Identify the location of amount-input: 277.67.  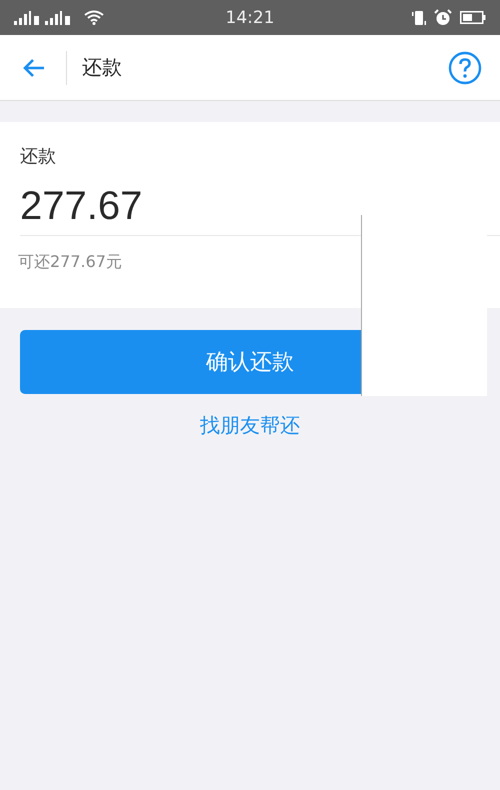
(81, 206).